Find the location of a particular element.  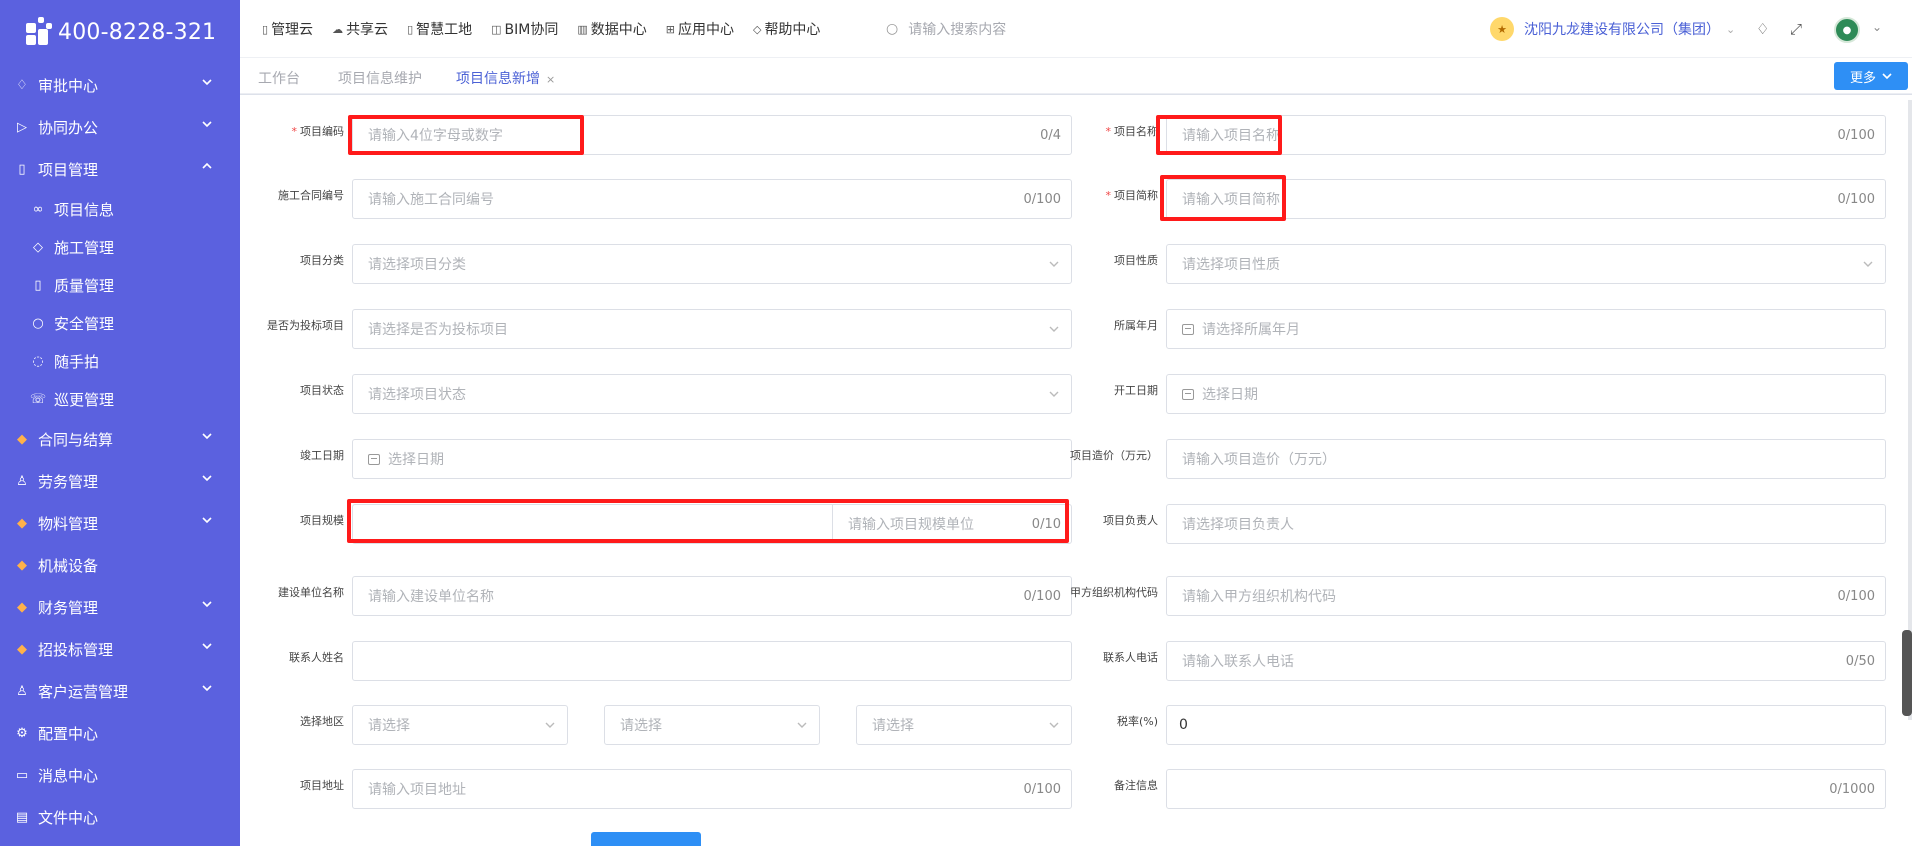

city-select: 请选择 is located at coordinates (712, 725).